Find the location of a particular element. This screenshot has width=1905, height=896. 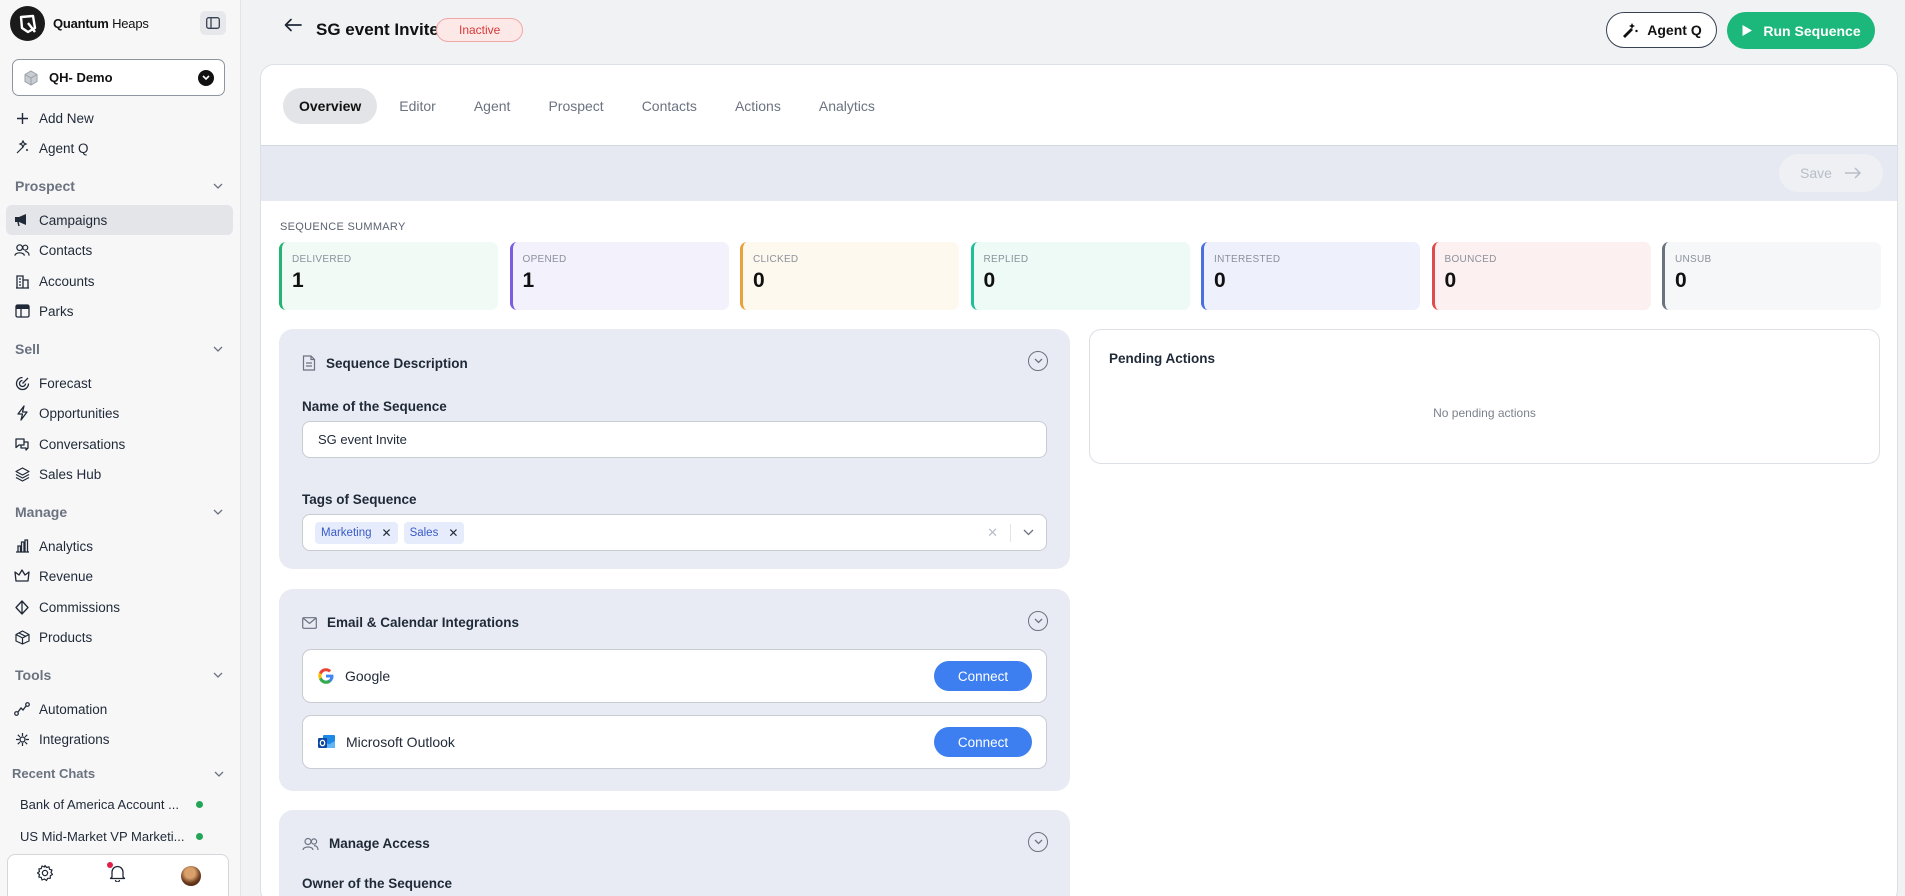

sidebar-item-accounts: Accounts is located at coordinates (119, 281).